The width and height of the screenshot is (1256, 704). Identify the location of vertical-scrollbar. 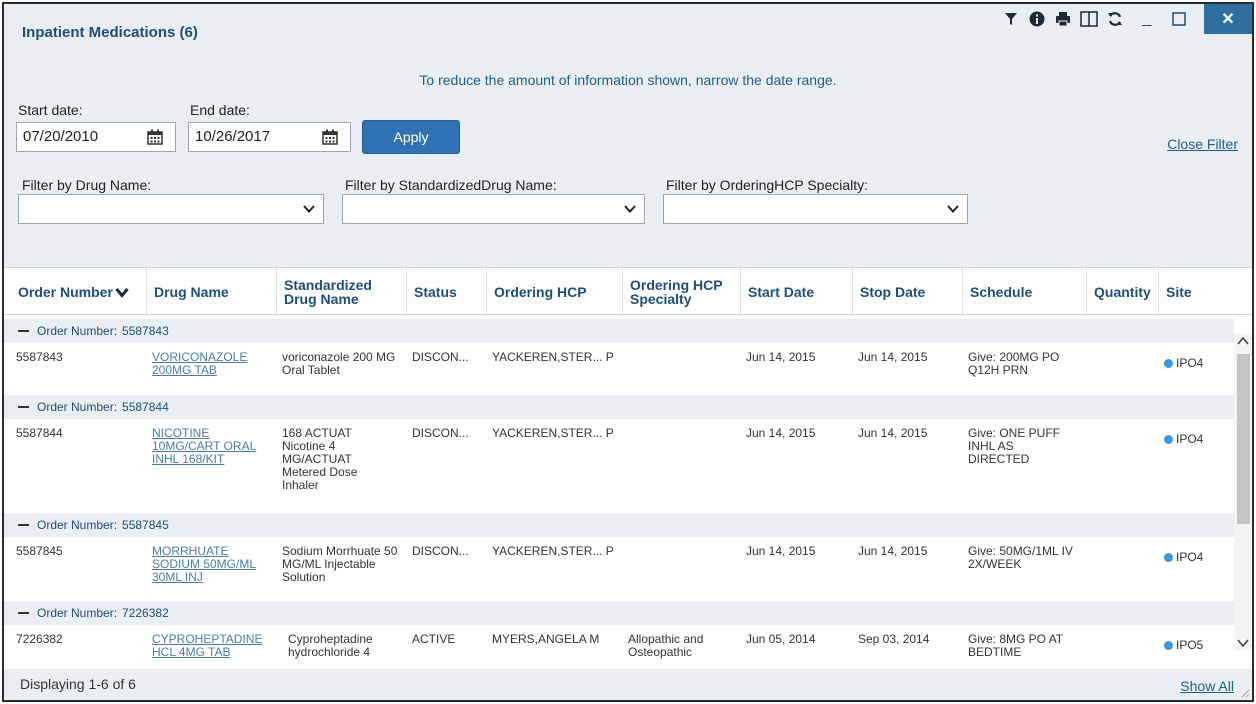
(1243, 492).